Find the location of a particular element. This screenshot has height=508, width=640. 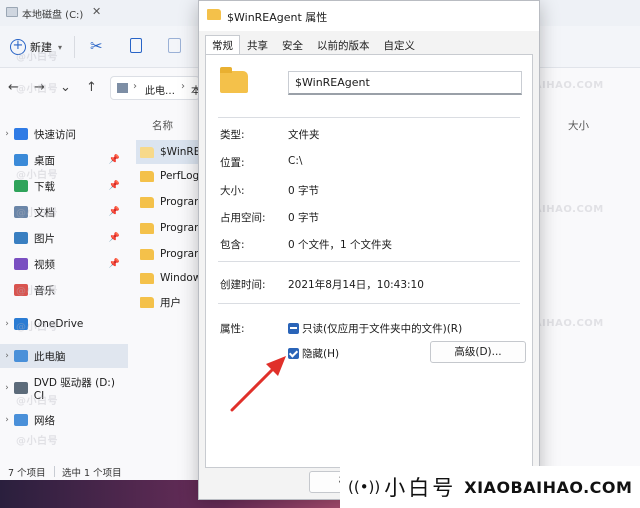

dialog-titlebar: $WinREAgent 属性 is located at coordinates (369, 16).